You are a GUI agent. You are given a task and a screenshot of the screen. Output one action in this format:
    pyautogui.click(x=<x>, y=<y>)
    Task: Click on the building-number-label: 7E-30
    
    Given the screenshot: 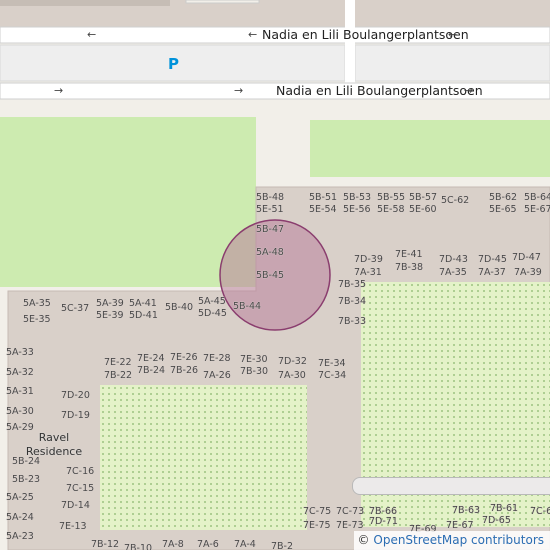 What is the action you would take?
    pyautogui.click(x=254, y=359)
    